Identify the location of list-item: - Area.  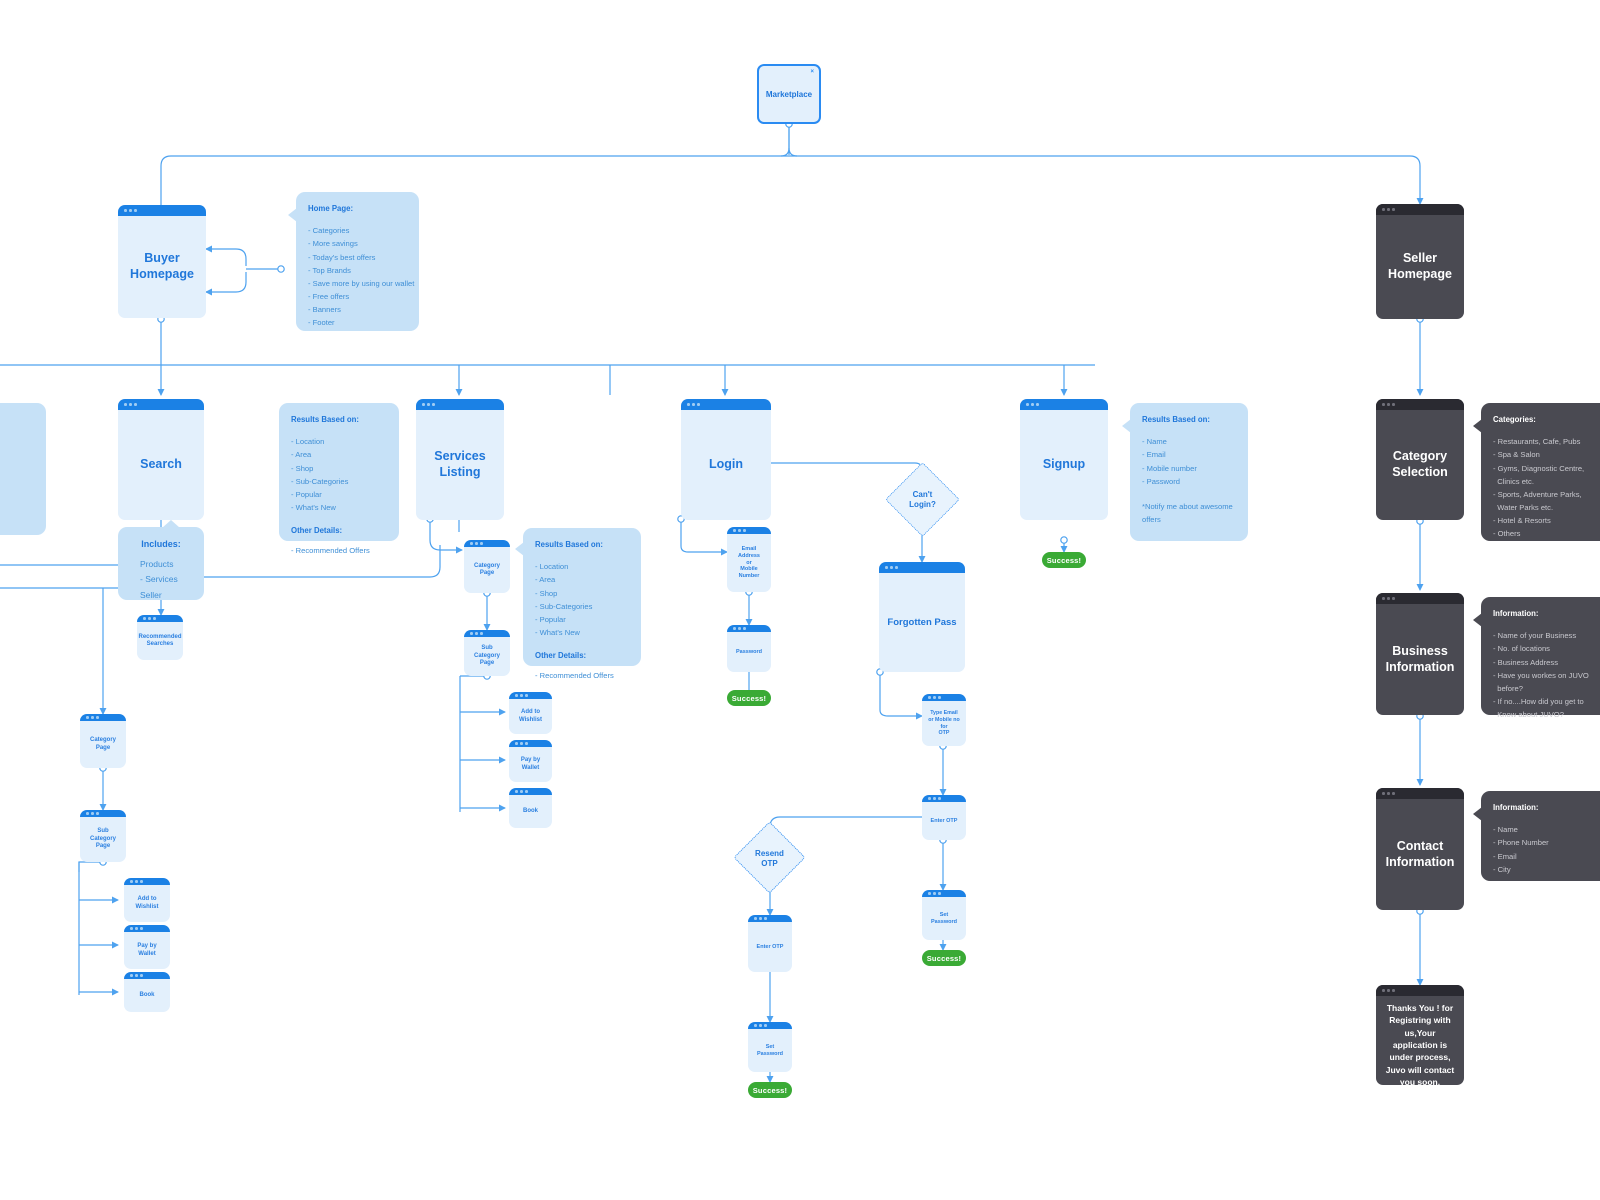
(545, 580).